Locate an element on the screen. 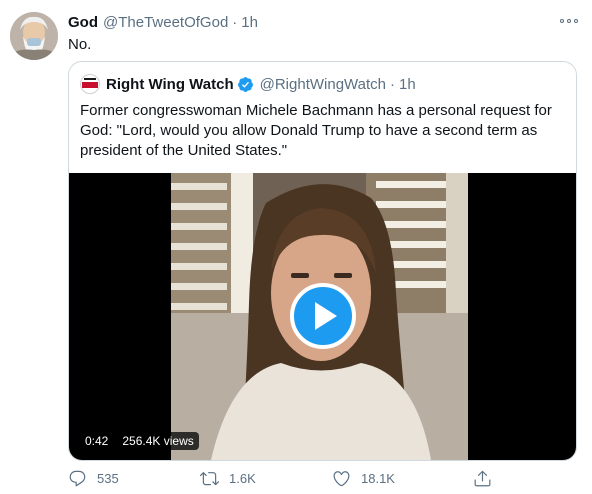  video-duration: 0:42 is located at coordinates (97, 441).